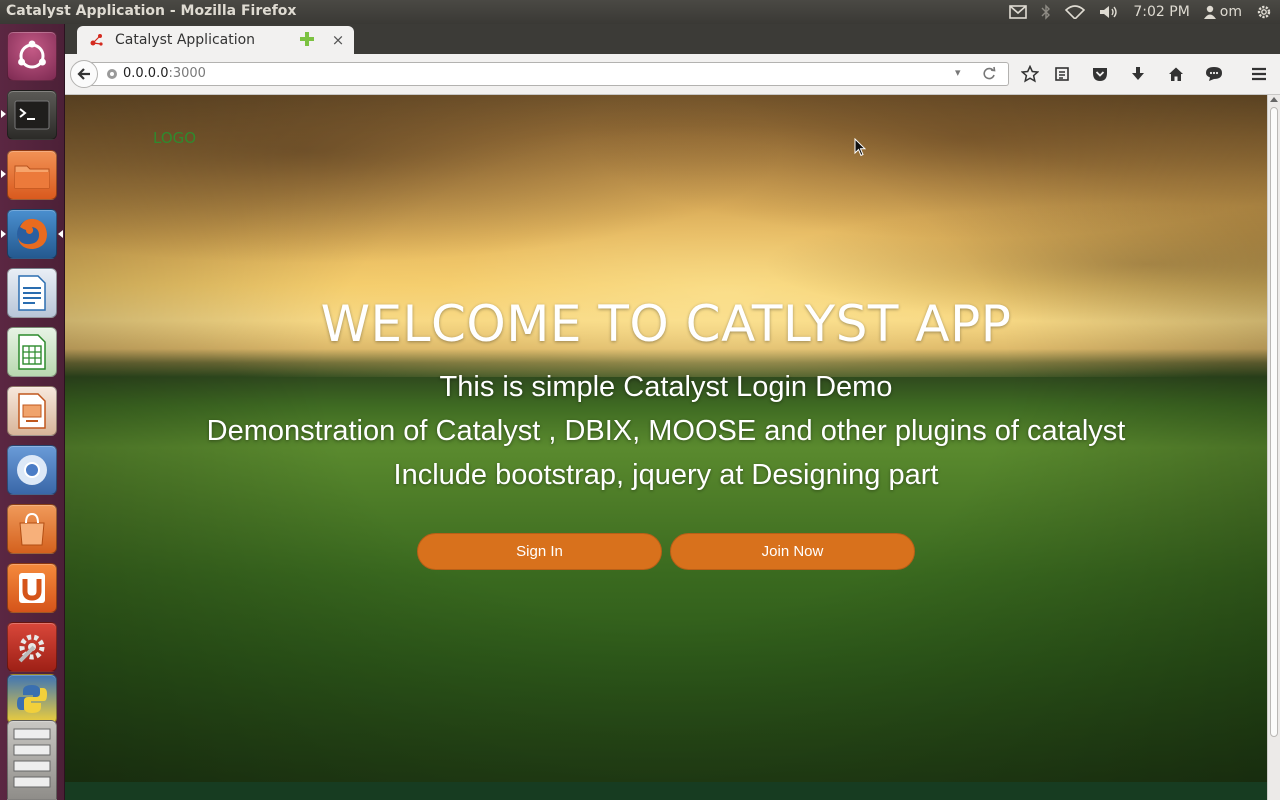 The width and height of the screenshot is (1280, 800). What do you see at coordinates (1209, 12) in the screenshot?
I see `user-icon` at bounding box center [1209, 12].